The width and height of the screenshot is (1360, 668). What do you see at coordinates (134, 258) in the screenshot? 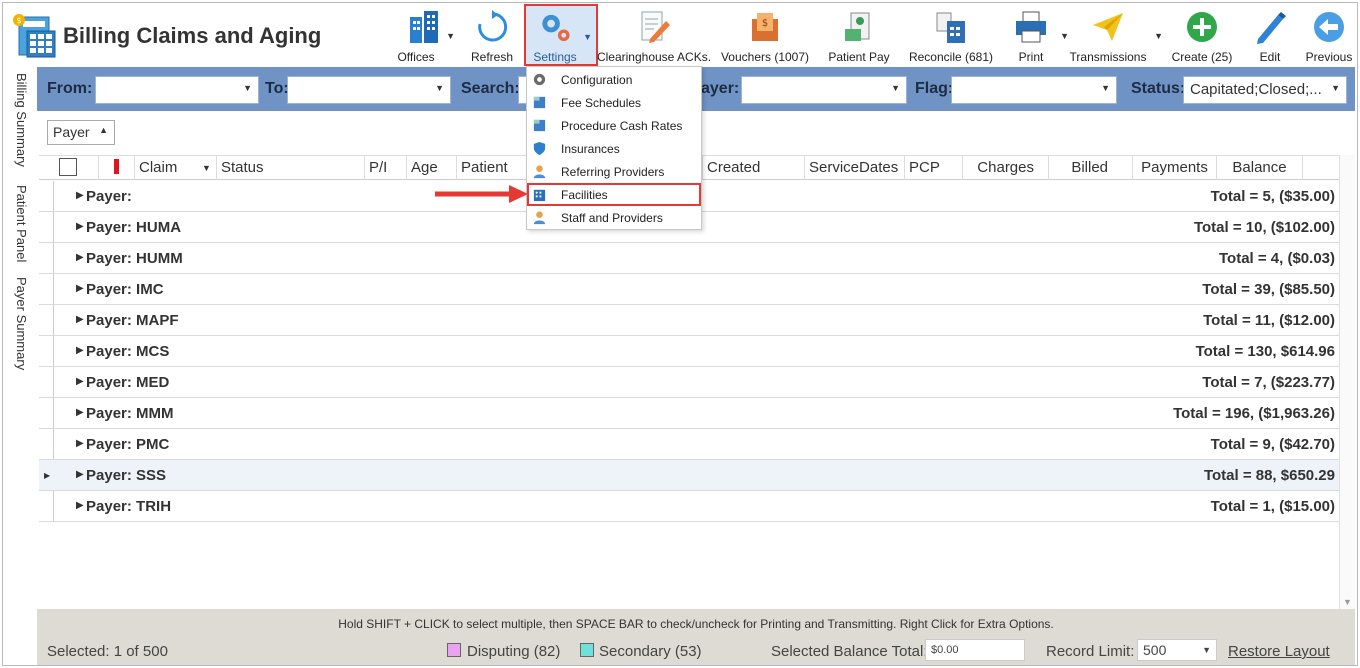
I see `group-label: Payer: HUMM` at bounding box center [134, 258].